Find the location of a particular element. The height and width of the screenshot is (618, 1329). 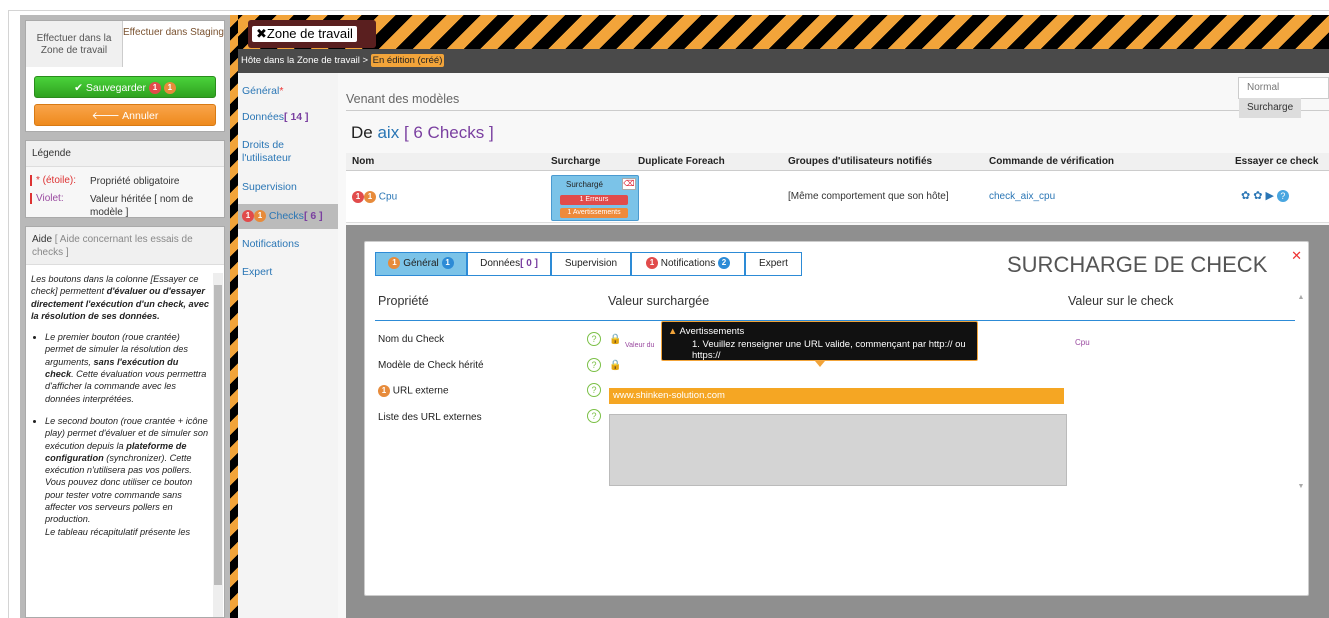

nav-checks: 11 Checks[ 6 ] is located at coordinates (288, 216).